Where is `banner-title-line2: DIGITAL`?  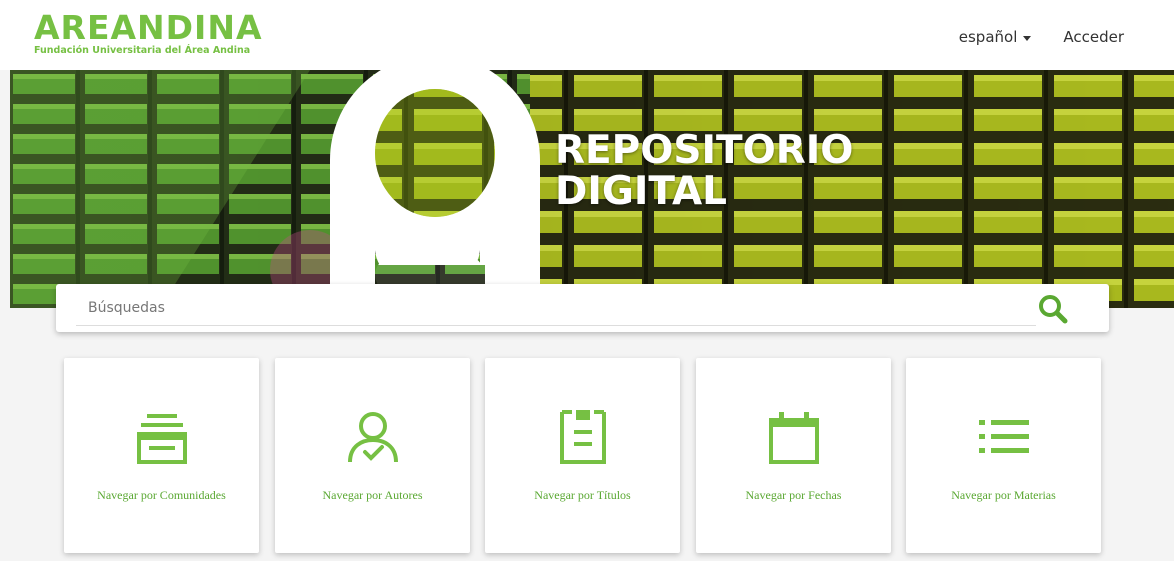
banner-title-line2: DIGITAL is located at coordinates (641, 191).